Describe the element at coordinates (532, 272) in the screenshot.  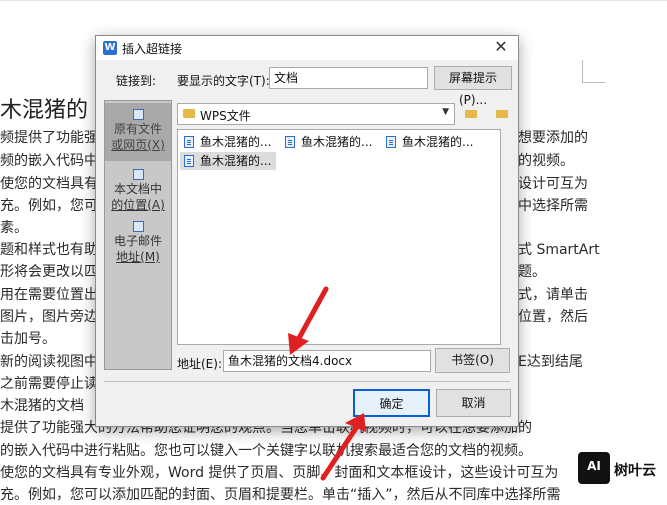
I see `doc-line-right: 题。` at that location.